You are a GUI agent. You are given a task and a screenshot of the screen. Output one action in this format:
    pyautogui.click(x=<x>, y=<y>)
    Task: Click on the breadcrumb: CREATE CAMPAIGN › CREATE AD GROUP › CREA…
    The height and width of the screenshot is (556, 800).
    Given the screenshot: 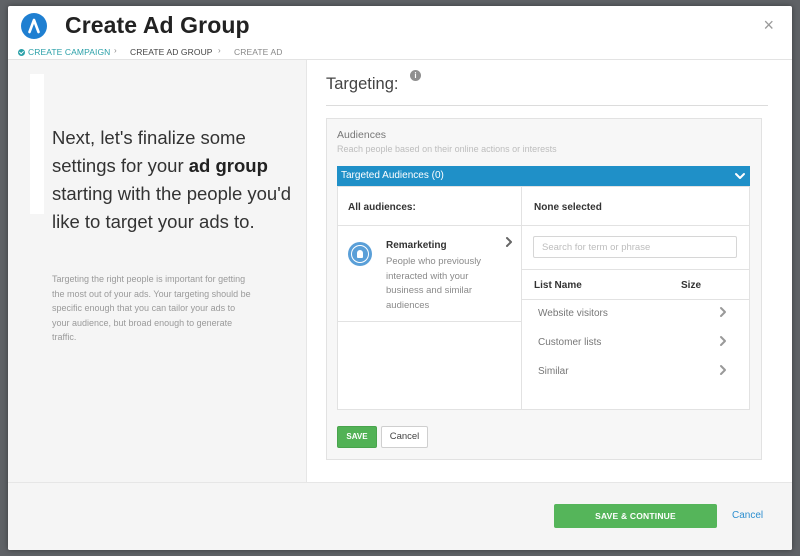 What is the action you would take?
    pyautogui.click(x=400, y=52)
    